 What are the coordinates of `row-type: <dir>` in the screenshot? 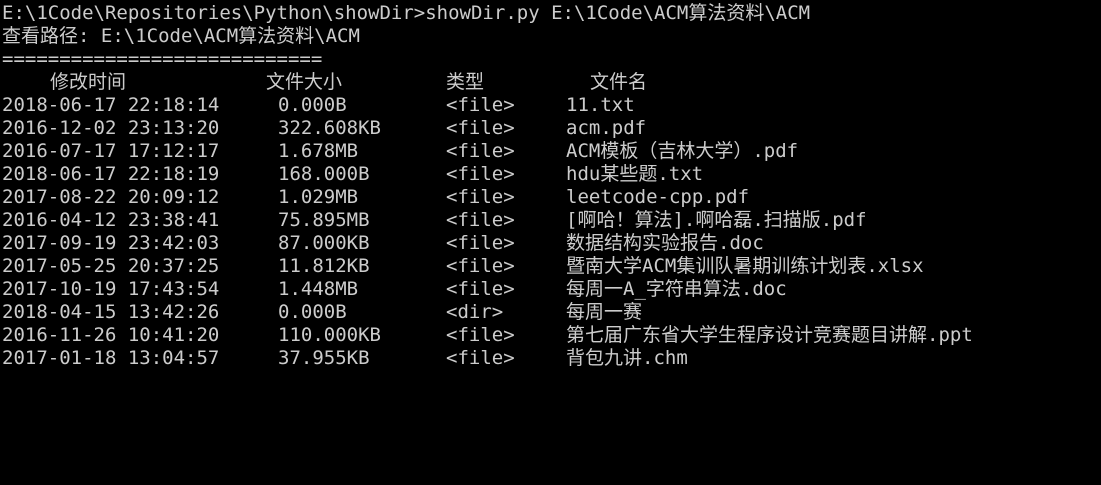 It's located at (475, 312).